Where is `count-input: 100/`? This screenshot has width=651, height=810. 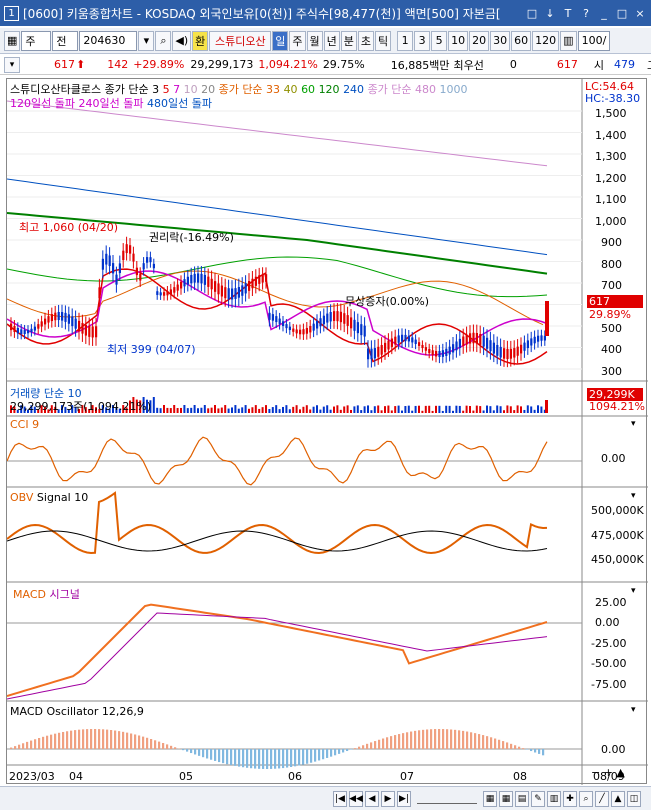
count-input: 100/ is located at coordinates (593, 40).